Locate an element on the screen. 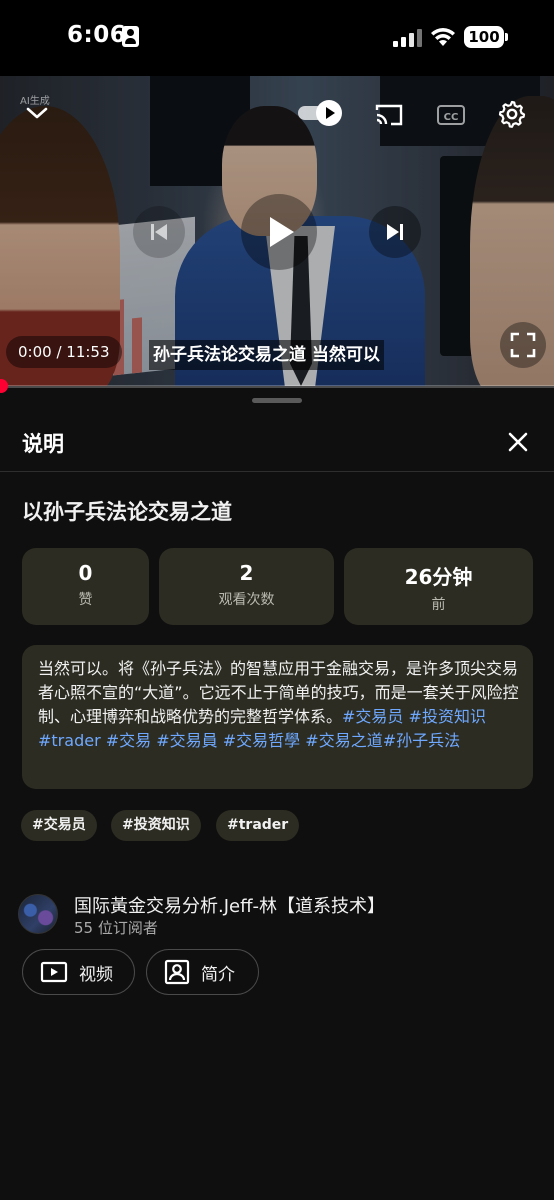 Image resolution: width=554 pixels, height=1200 pixels. hashtag-link: #孙子兵法 is located at coordinates (421, 740).